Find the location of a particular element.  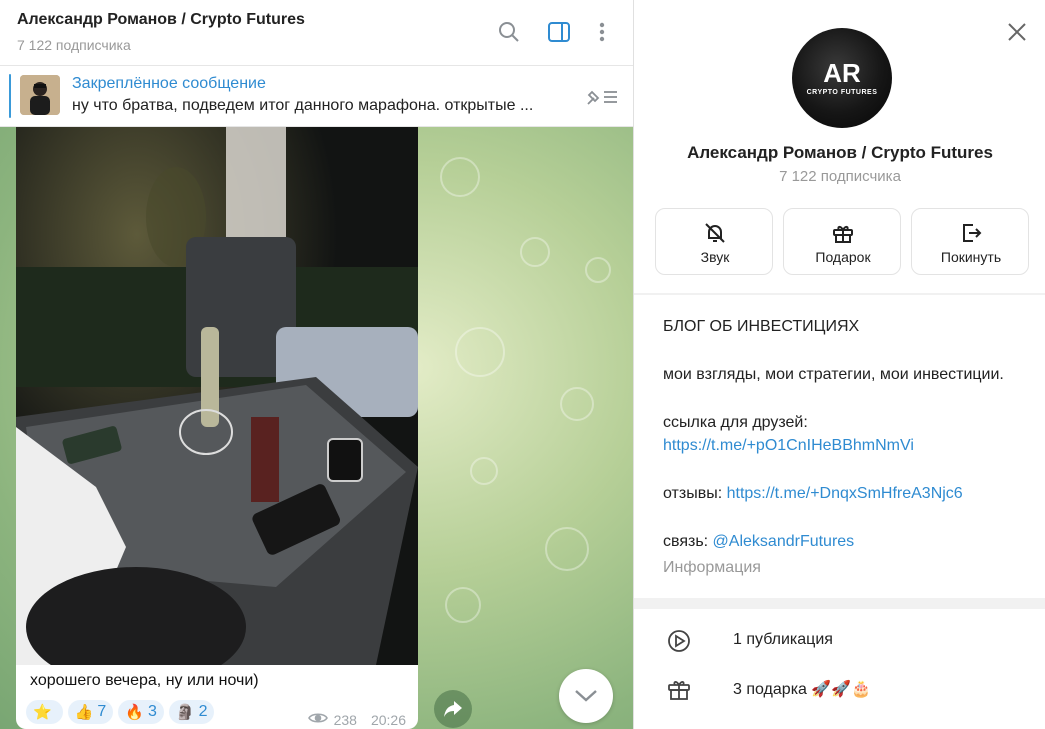

view-count: 238 is located at coordinates (345, 719).